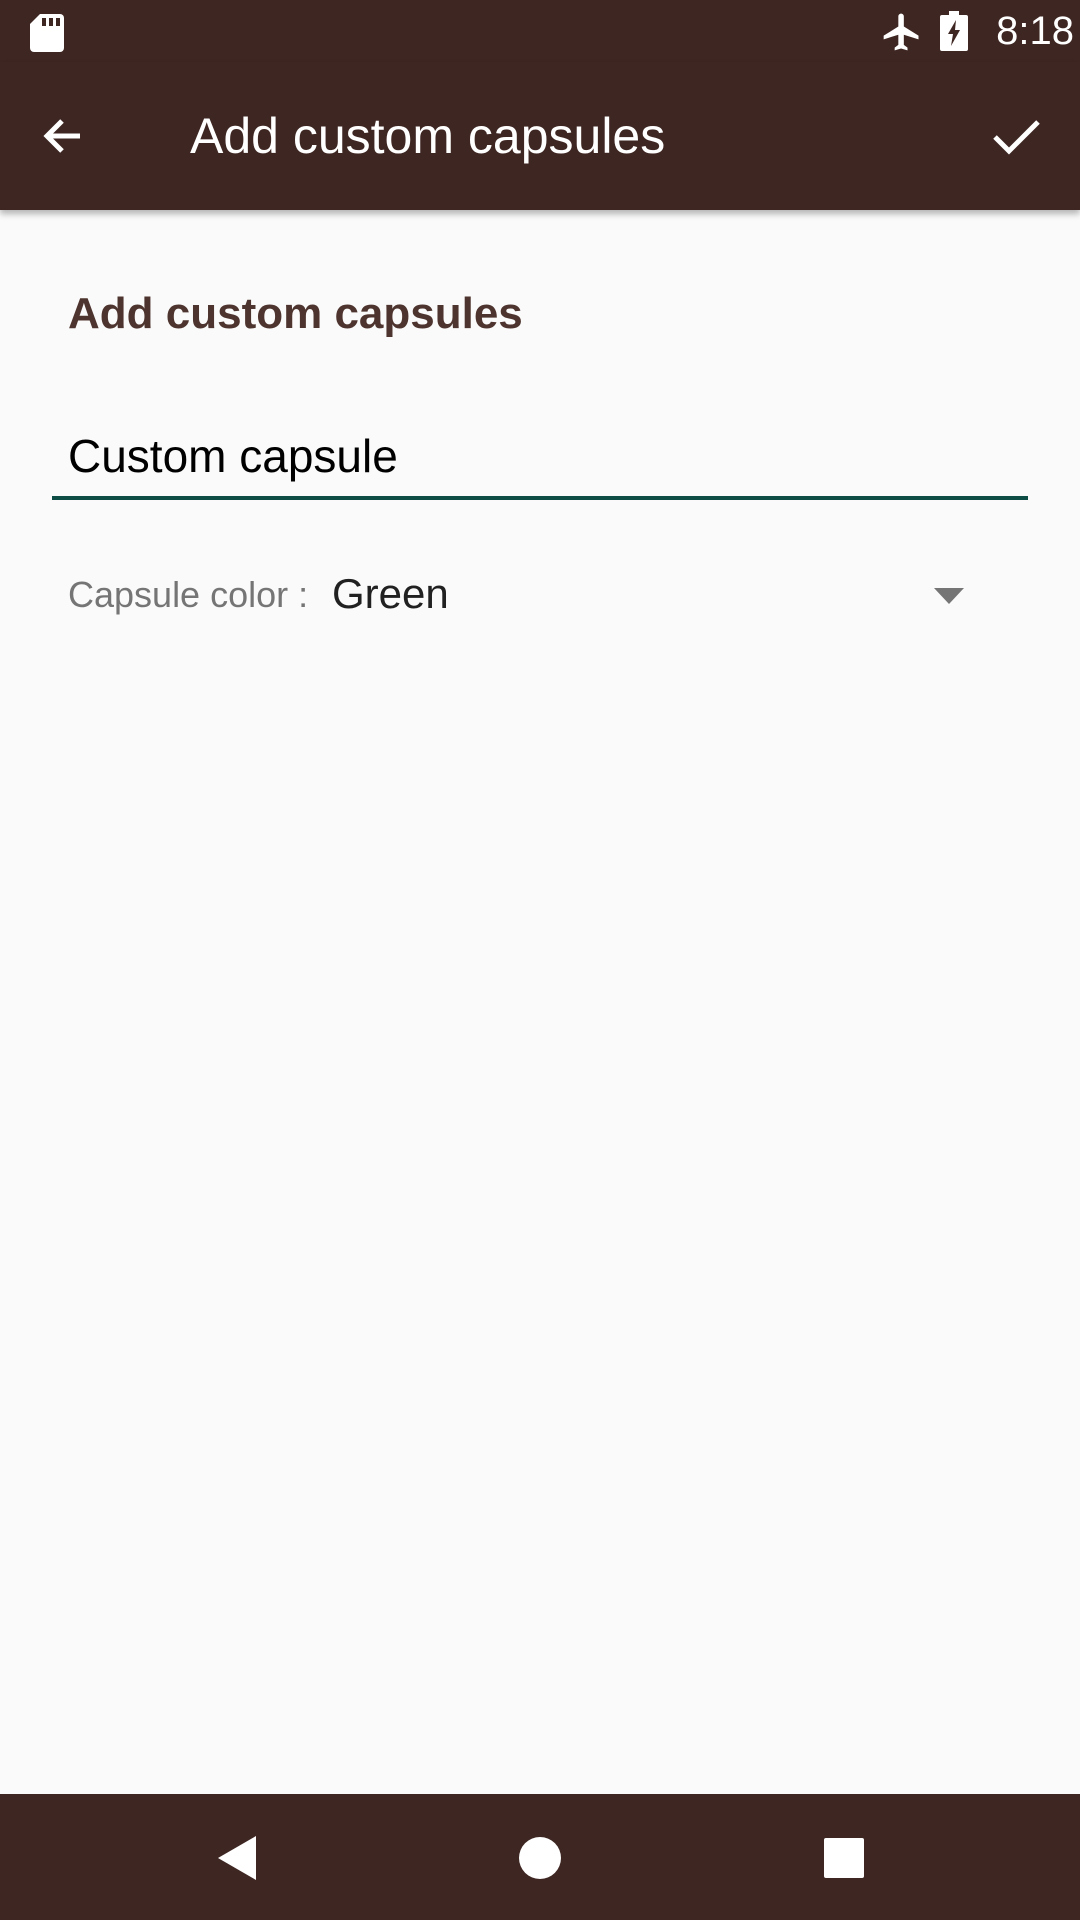 Image resolution: width=1080 pixels, height=1920 pixels. What do you see at coordinates (844, 1860) in the screenshot?
I see `nav-recents-icon` at bounding box center [844, 1860].